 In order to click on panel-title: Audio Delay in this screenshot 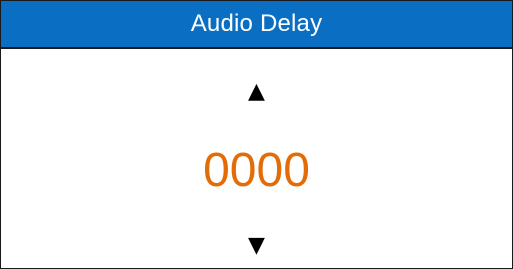, I will do `click(256, 23)`.